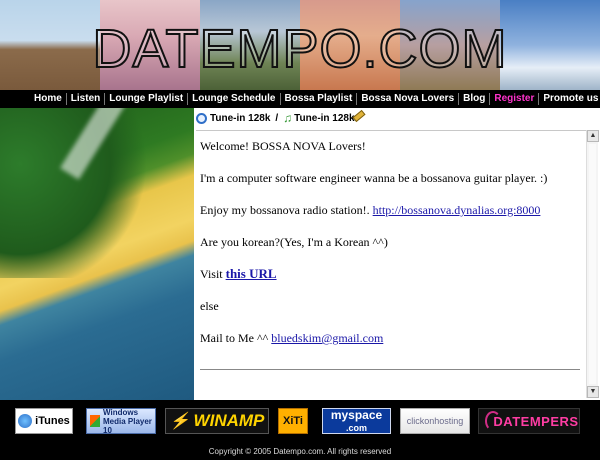  I want to click on music-note-icon: ♫, so click(288, 118).